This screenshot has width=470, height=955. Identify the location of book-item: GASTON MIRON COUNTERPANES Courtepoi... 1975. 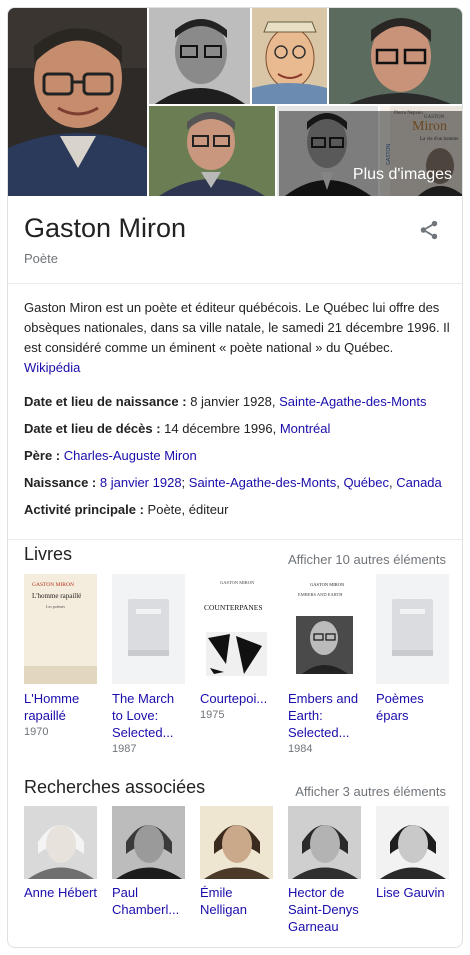
(236, 647).